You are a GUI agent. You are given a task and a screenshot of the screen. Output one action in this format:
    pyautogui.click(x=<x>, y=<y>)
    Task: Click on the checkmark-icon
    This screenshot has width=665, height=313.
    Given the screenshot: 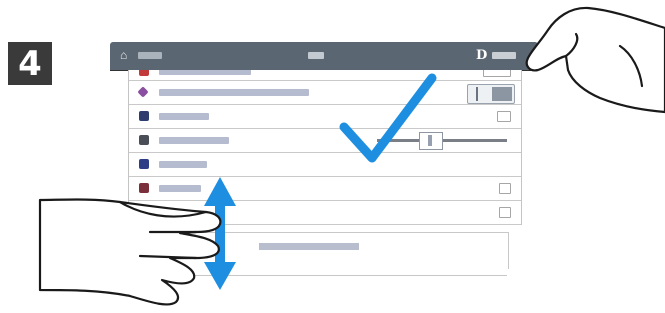 What is the action you would take?
    pyautogui.click(x=388, y=118)
    